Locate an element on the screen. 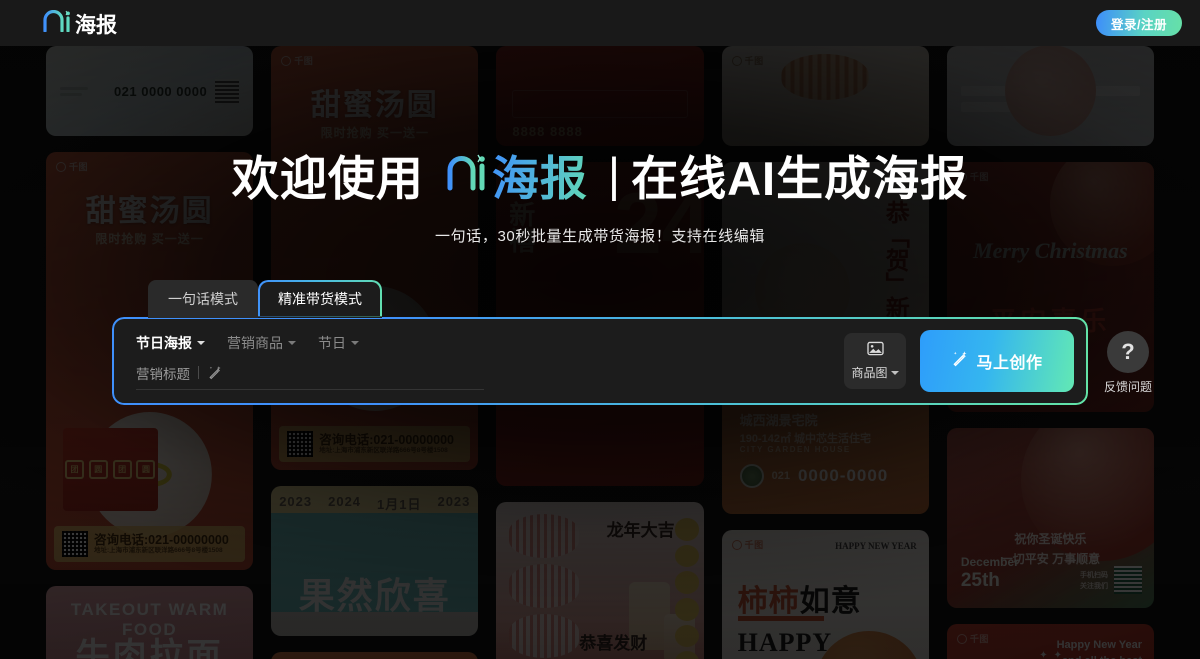 Image resolution: width=1200 pixels, height=659 pixels. mode-tab-bar: 一句话模式 精准带货模式 is located at coordinates (265, 299).